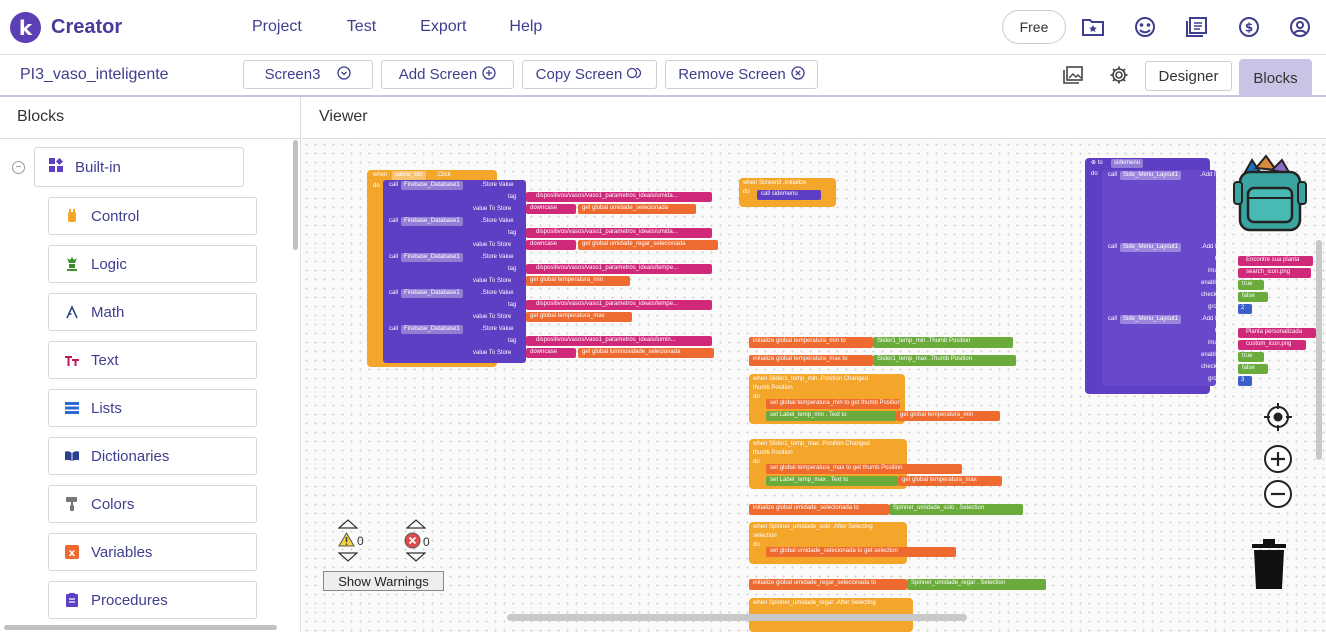 The width and height of the screenshot is (1326, 632). What do you see at coordinates (1269, 565) in the screenshot?
I see `trash-icon` at bounding box center [1269, 565].